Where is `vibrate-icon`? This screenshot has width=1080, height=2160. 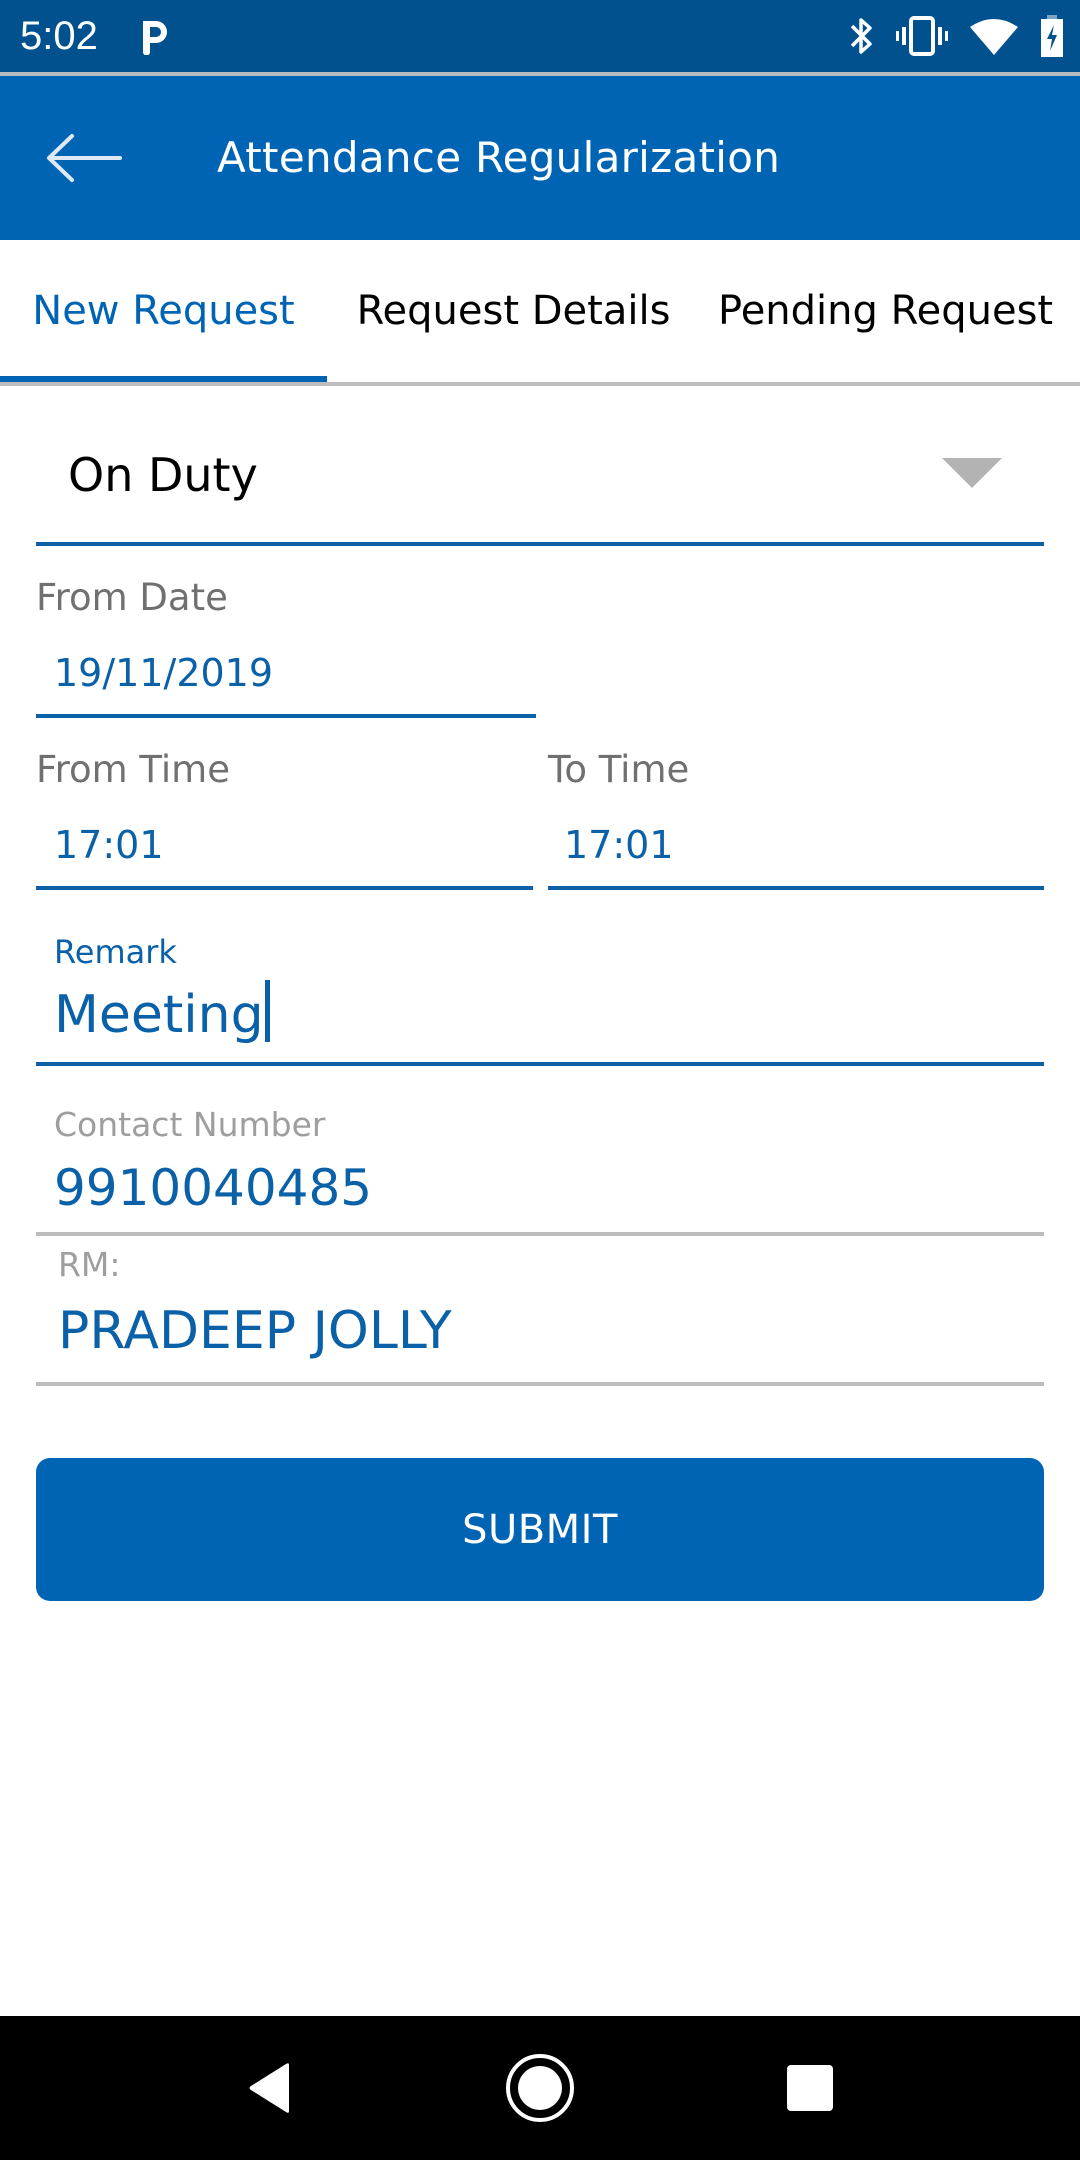 vibrate-icon is located at coordinates (922, 36).